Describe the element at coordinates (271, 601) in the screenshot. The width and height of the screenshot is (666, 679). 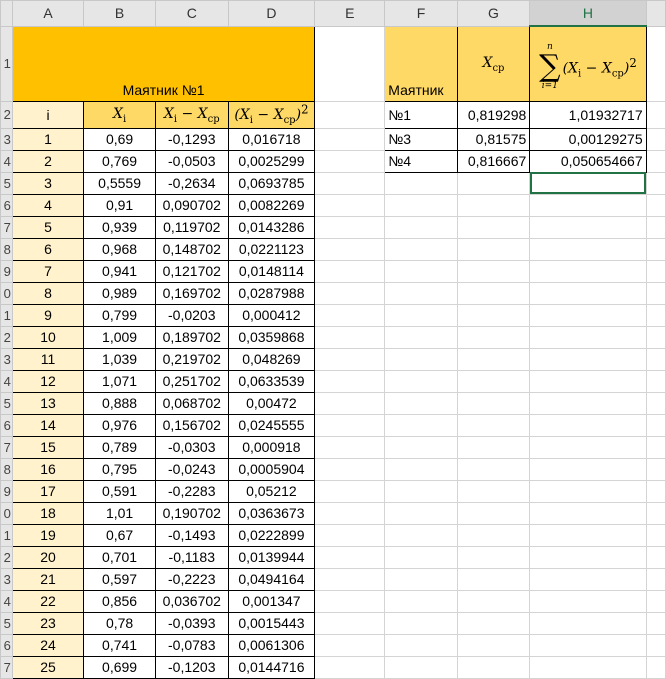
I see `squared-deviation-cell: 0,001347` at that location.